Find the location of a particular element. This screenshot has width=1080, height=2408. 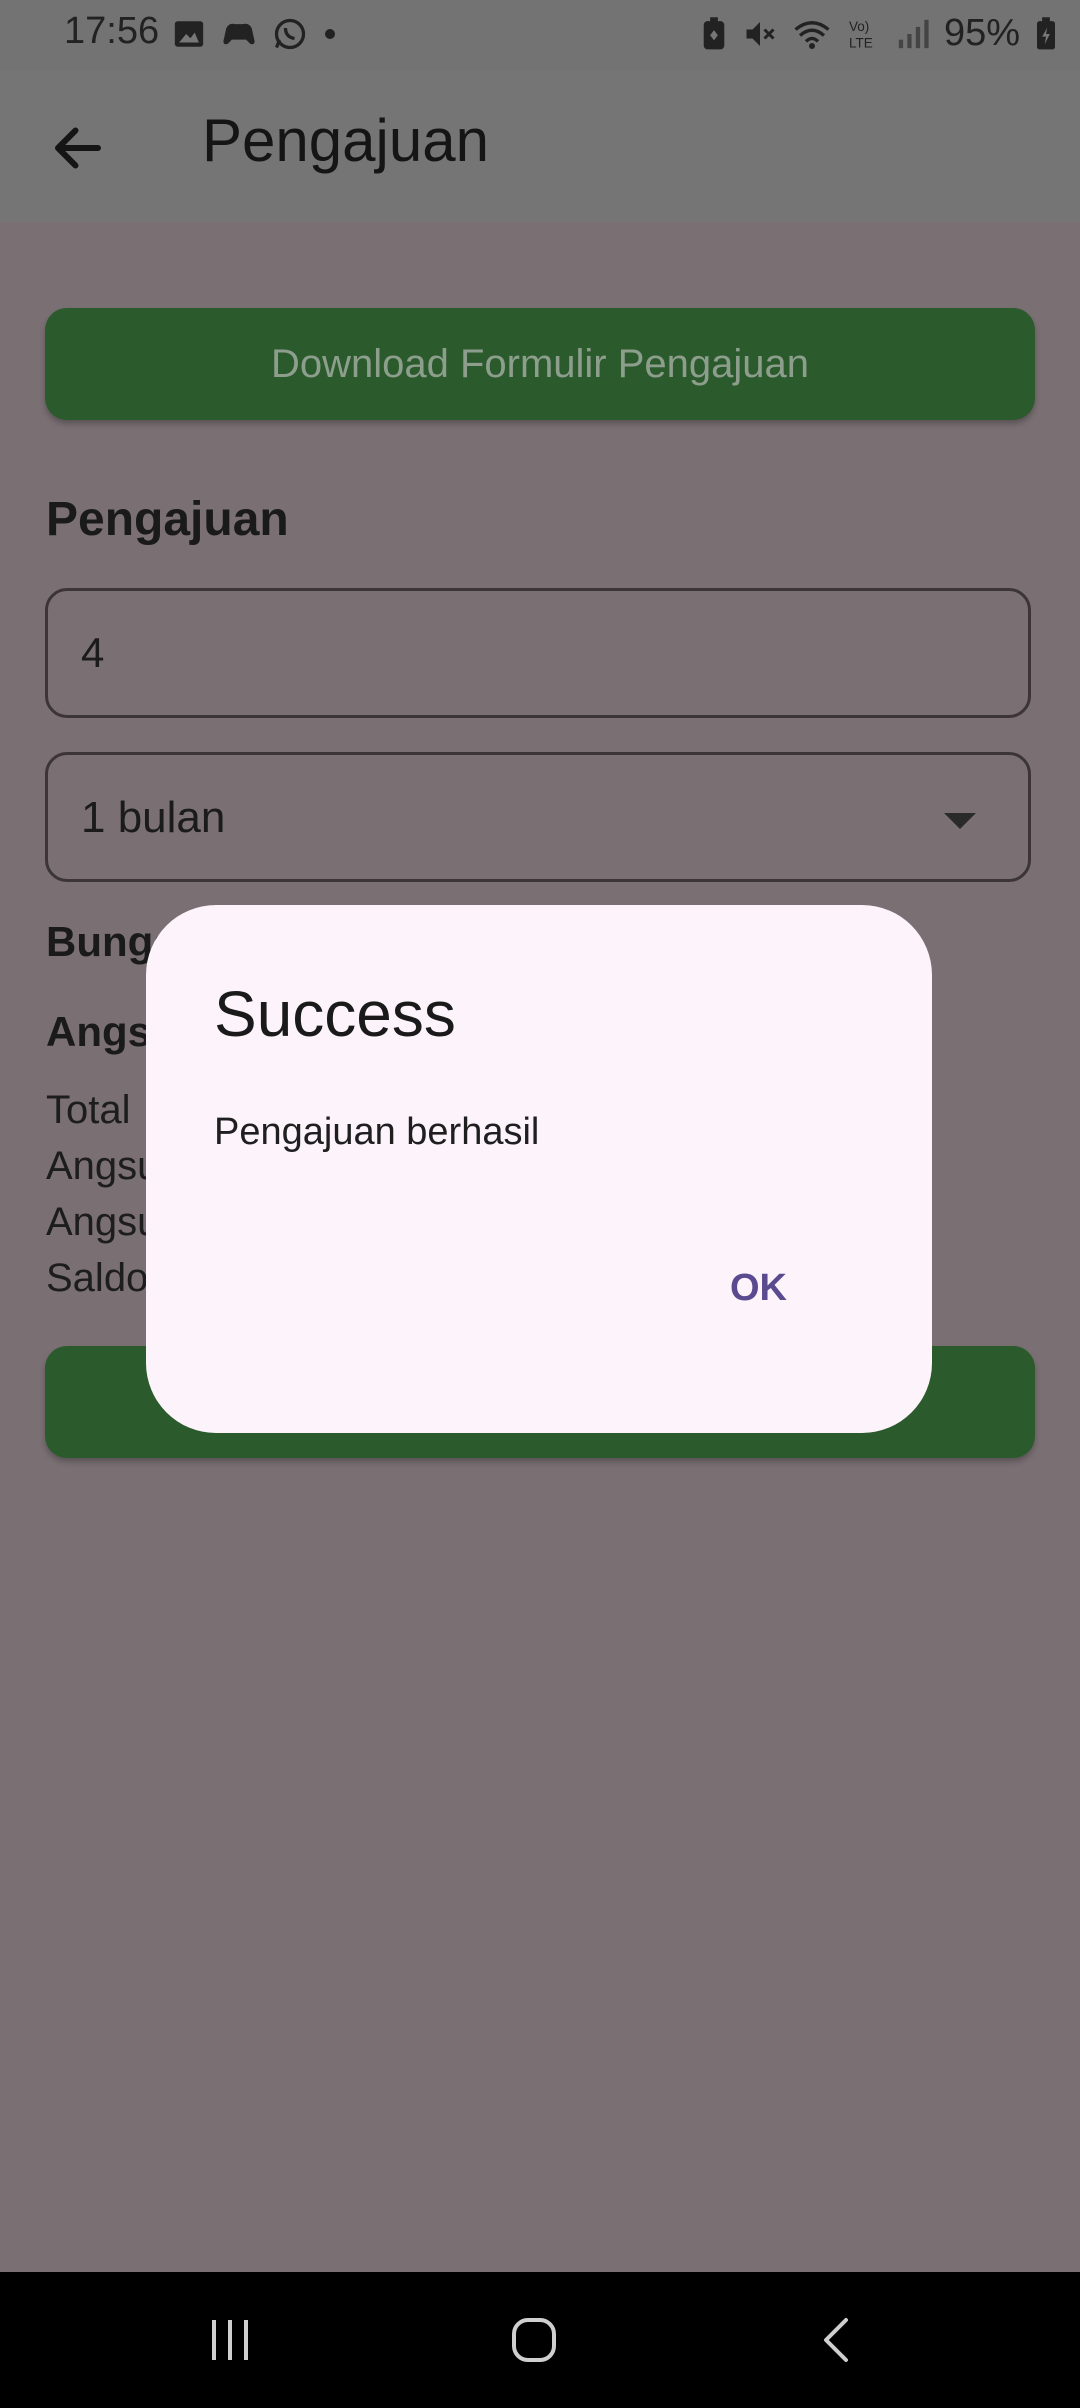

arrow-left-icon is located at coordinates (78, 148).